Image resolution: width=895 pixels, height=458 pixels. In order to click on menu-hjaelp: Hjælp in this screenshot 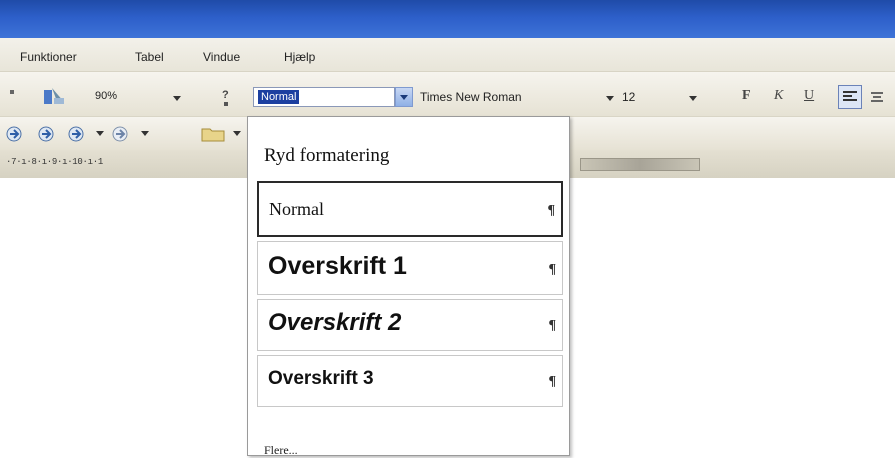, I will do `click(299, 57)`.